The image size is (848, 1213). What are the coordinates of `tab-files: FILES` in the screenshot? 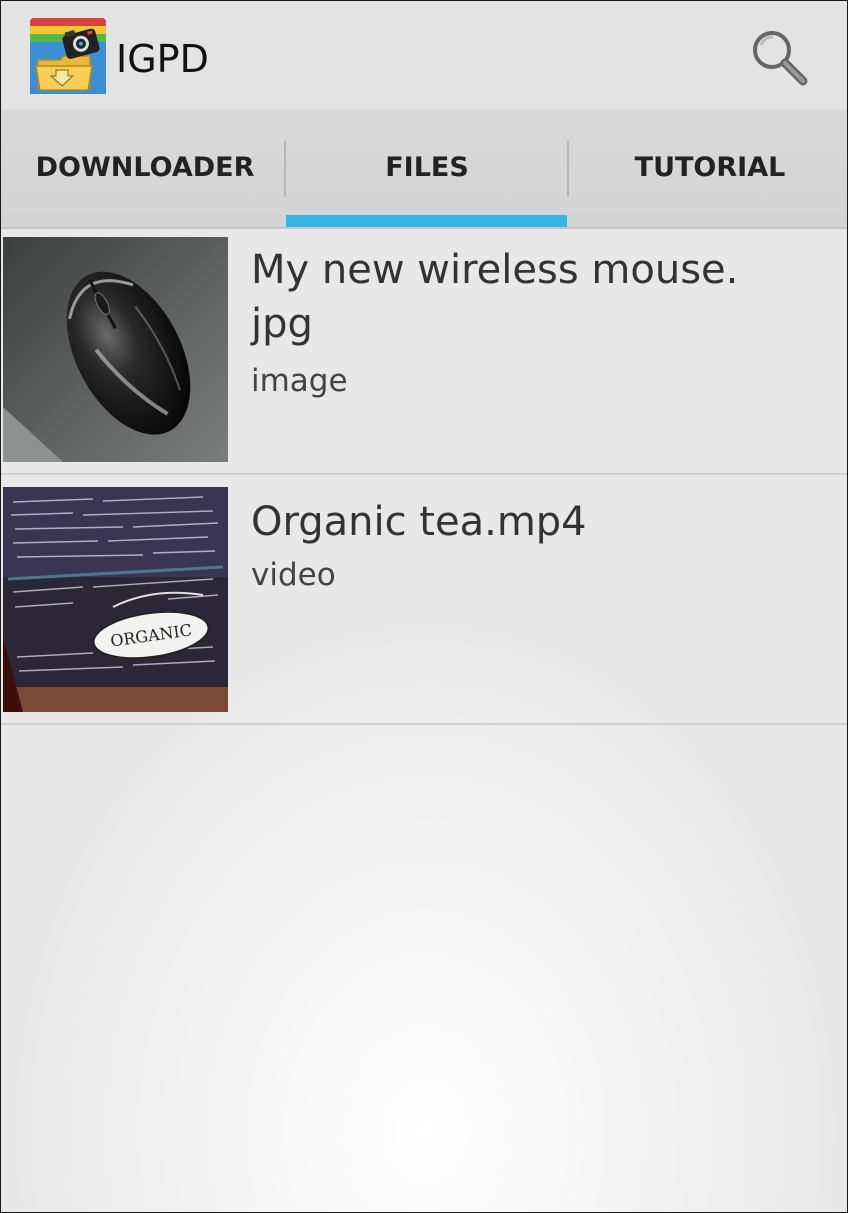 It's located at (427, 168).